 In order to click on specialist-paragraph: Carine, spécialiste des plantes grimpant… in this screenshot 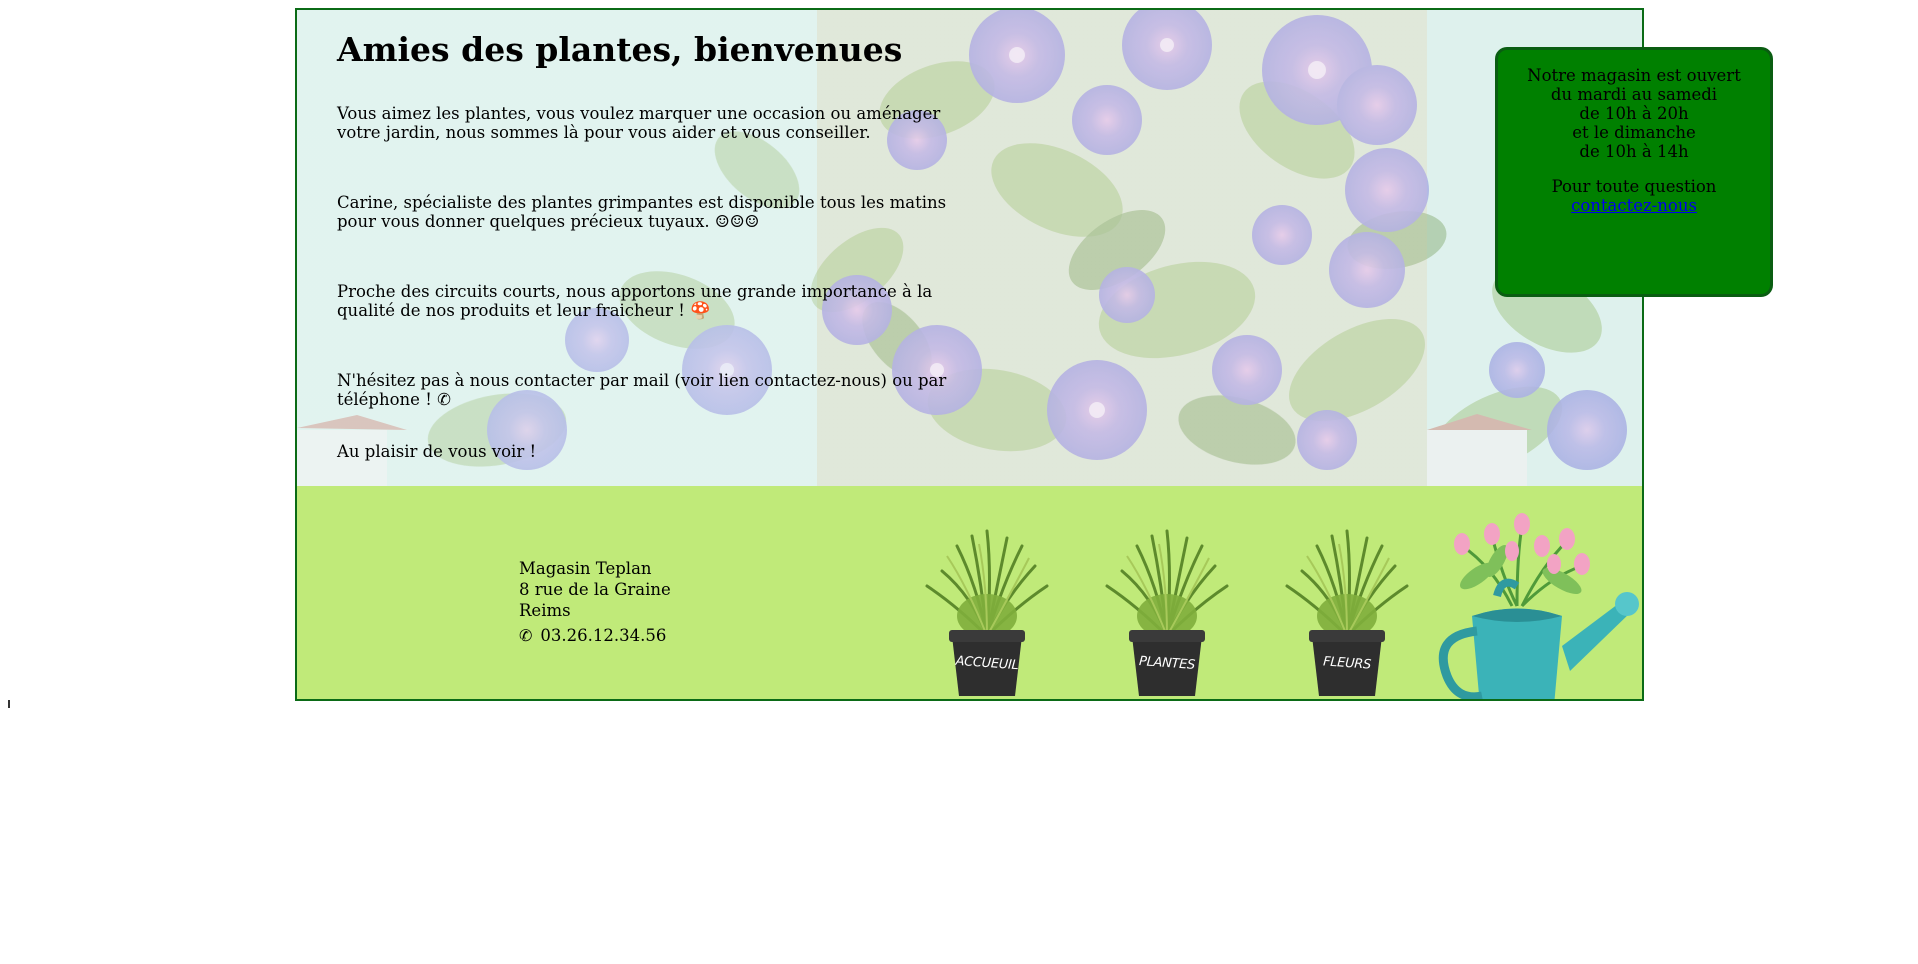, I will do `click(642, 211)`.